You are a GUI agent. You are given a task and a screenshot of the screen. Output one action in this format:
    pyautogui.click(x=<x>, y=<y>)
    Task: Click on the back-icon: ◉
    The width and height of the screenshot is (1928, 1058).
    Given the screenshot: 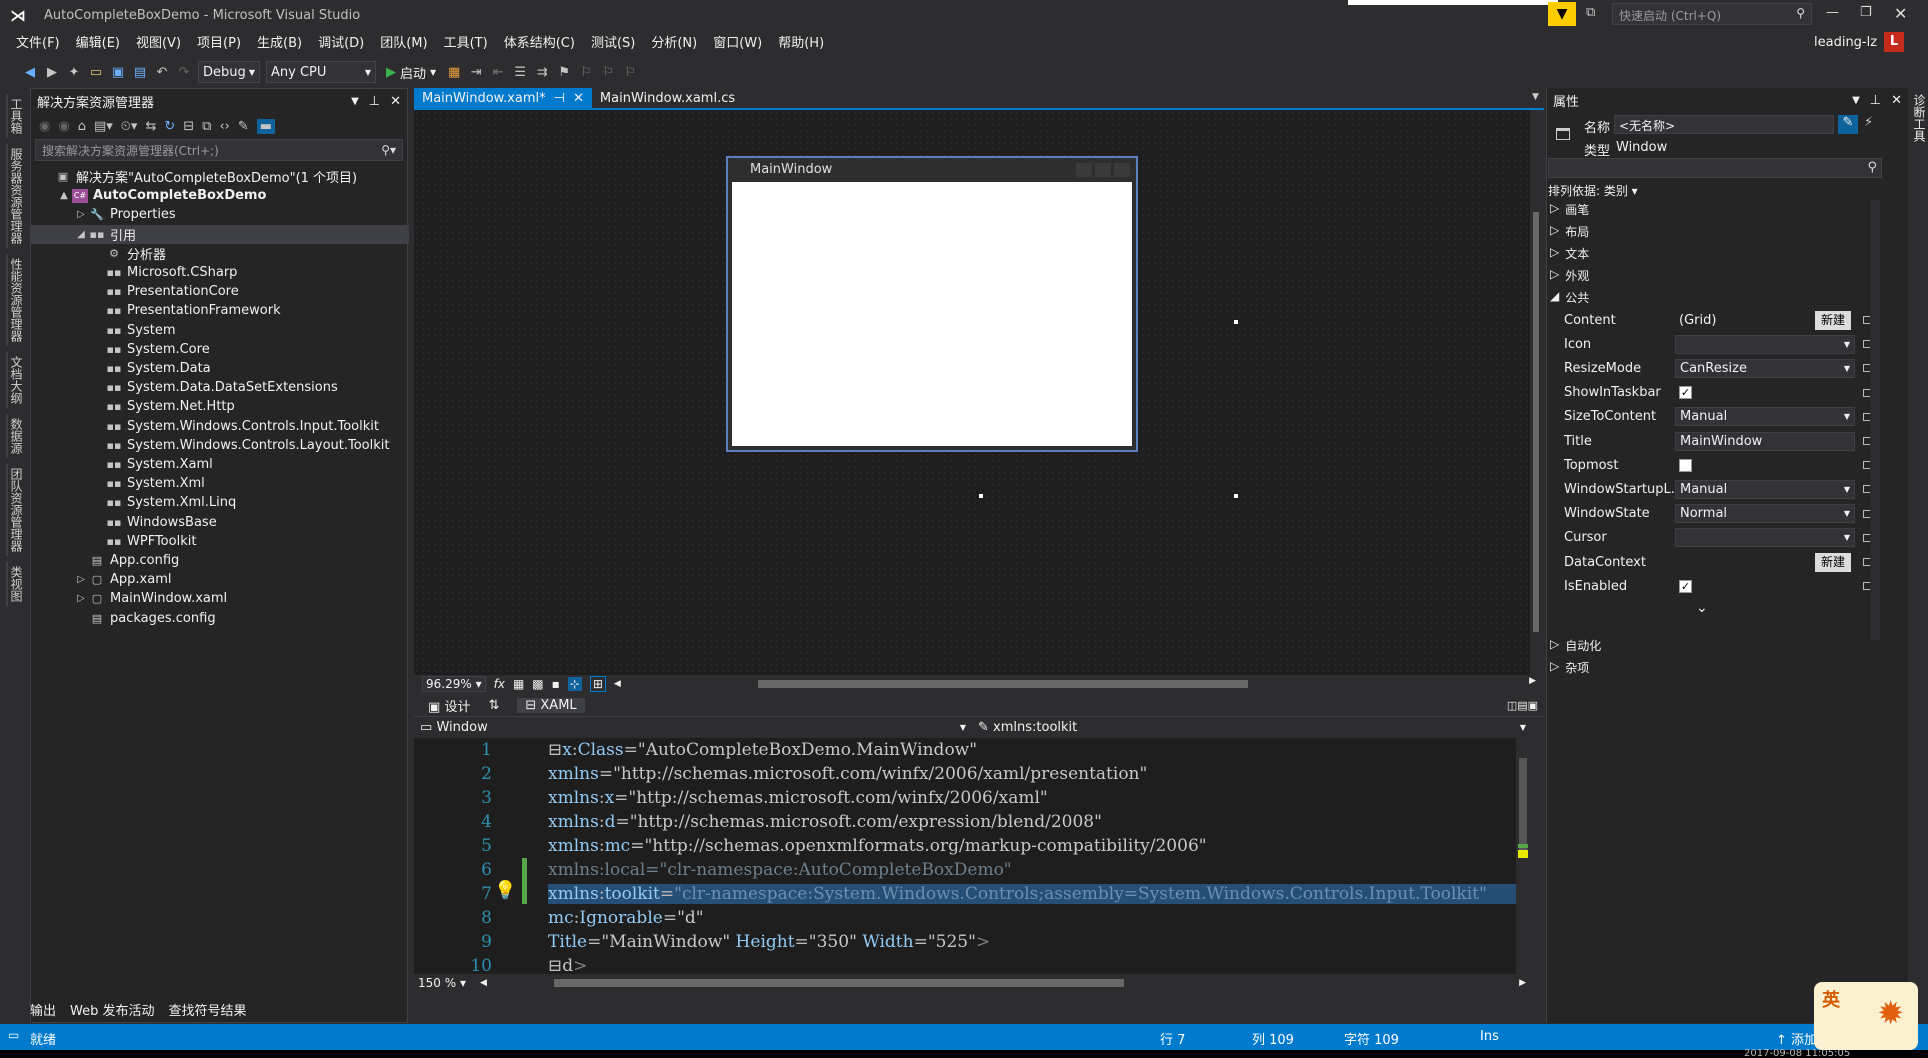 What is the action you would take?
    pyautogui.click(x=44, y=126)
    